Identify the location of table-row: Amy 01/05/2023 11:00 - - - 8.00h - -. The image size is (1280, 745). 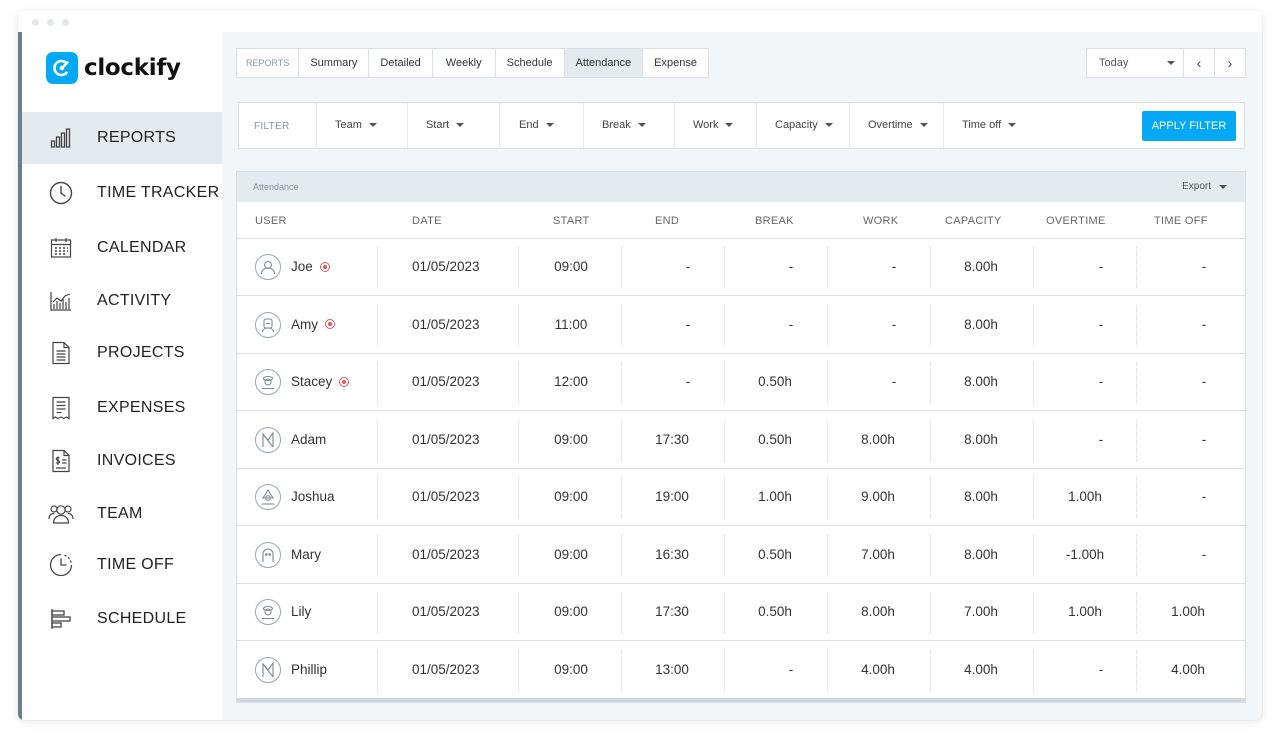
(741, 325).